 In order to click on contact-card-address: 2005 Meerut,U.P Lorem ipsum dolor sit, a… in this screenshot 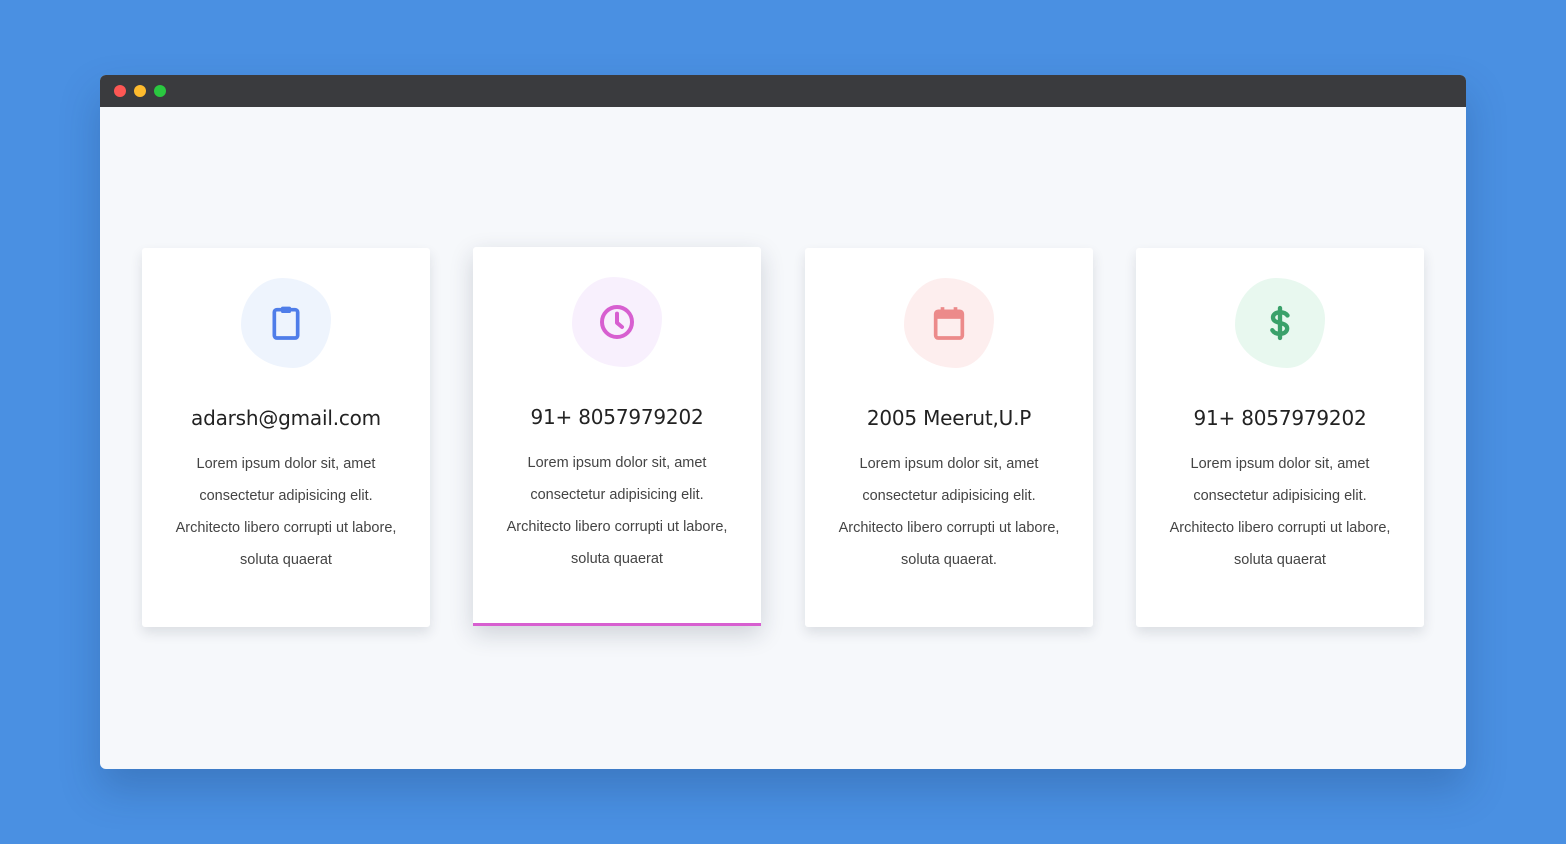, I will do `click(949, 437)`.